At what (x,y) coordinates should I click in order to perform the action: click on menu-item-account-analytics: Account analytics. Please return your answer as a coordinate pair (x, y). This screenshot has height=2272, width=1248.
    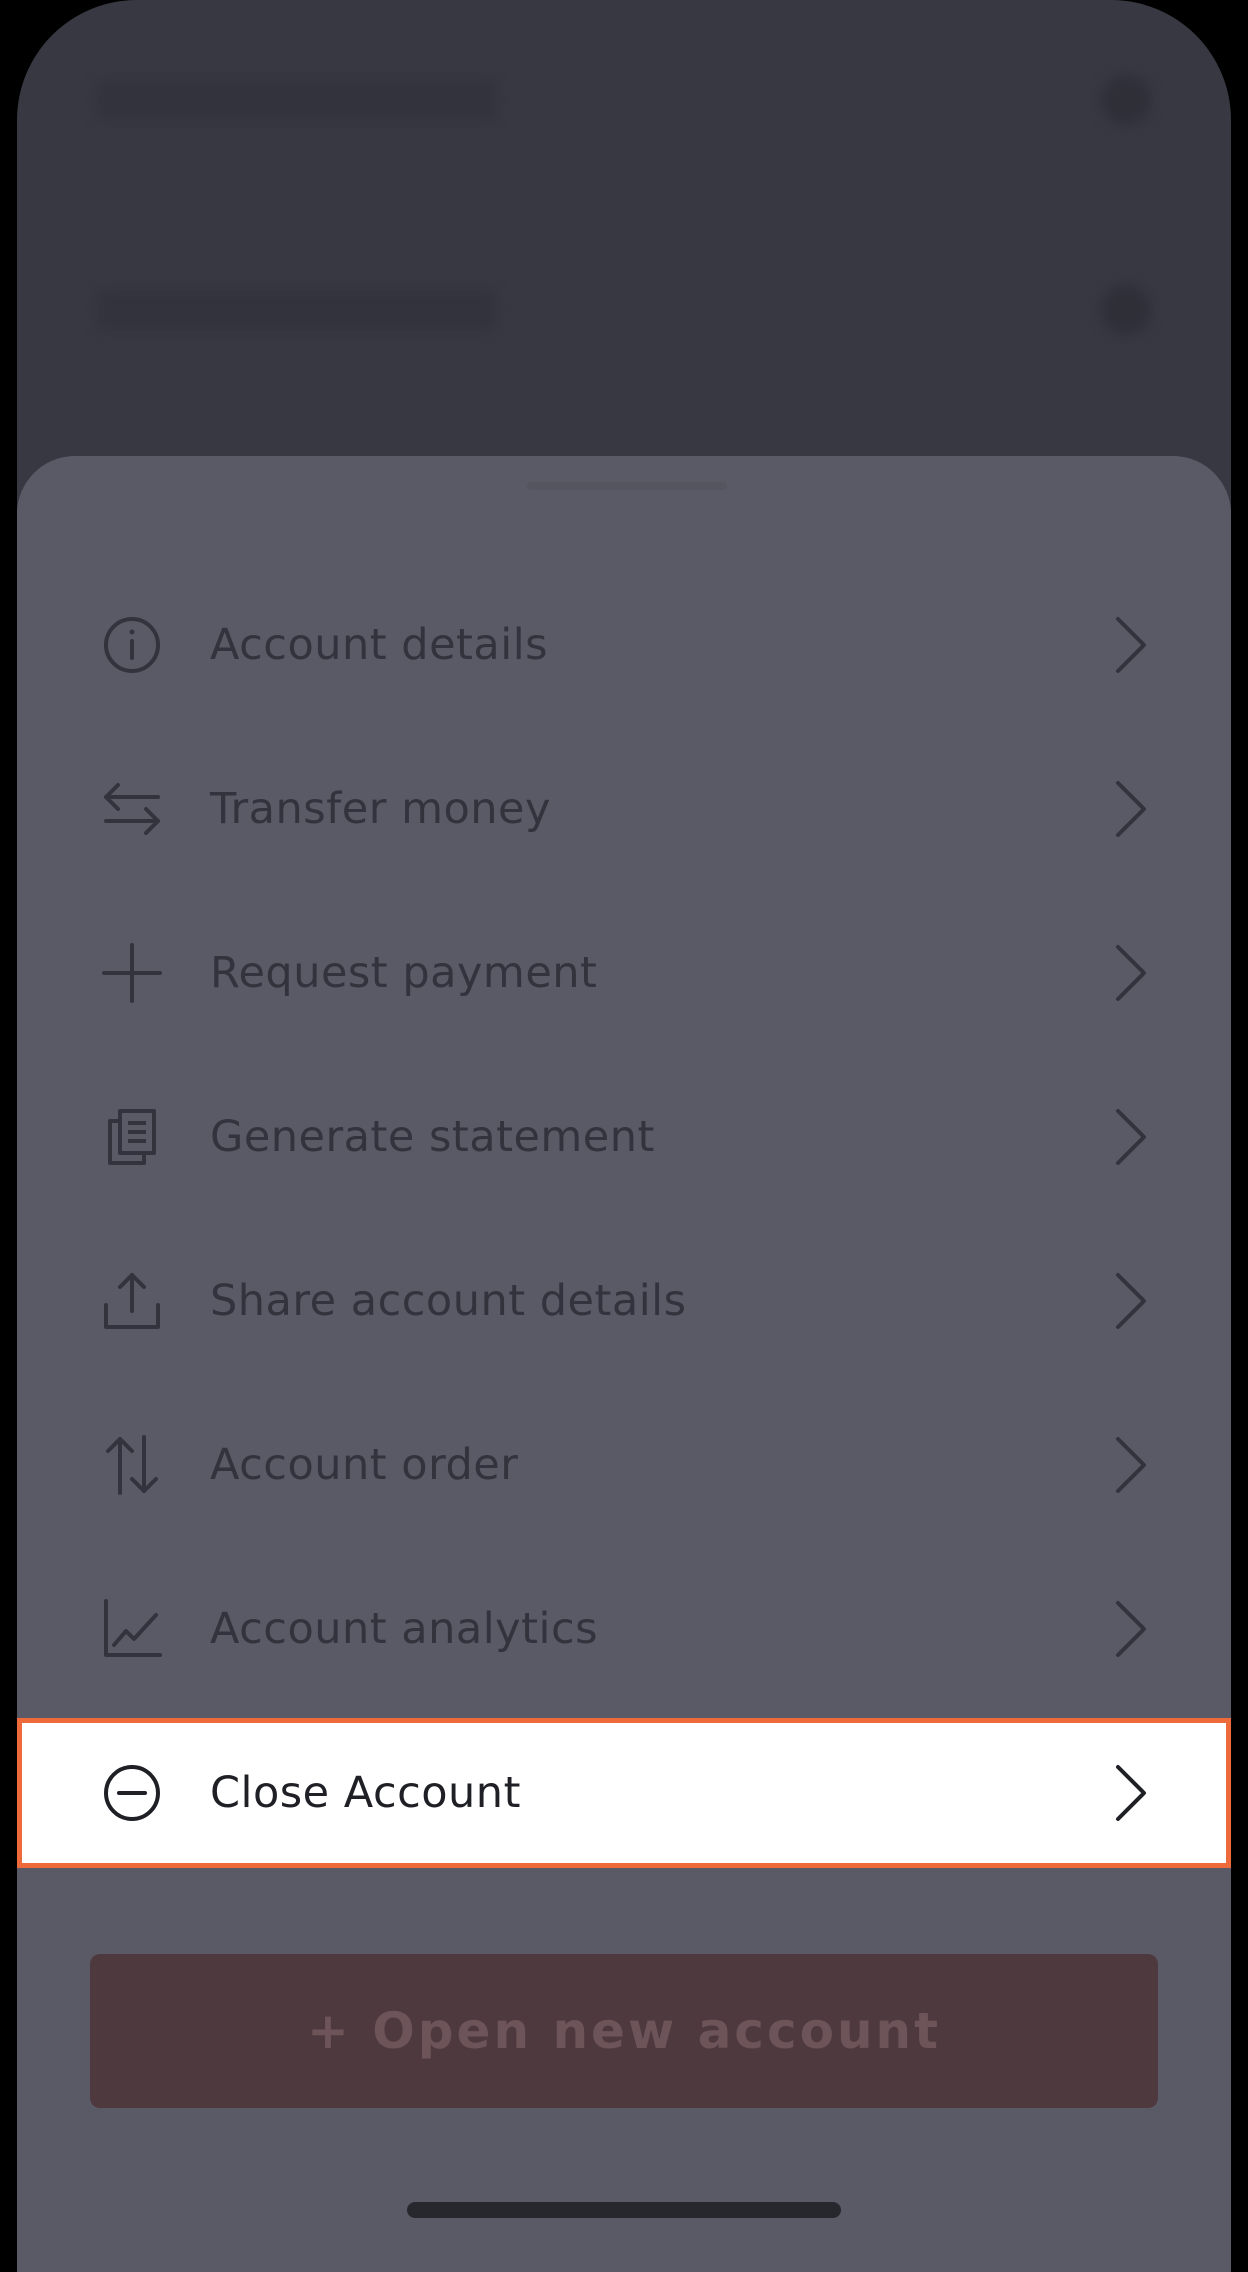
    Looking at the image, I should click on (624, 1629).